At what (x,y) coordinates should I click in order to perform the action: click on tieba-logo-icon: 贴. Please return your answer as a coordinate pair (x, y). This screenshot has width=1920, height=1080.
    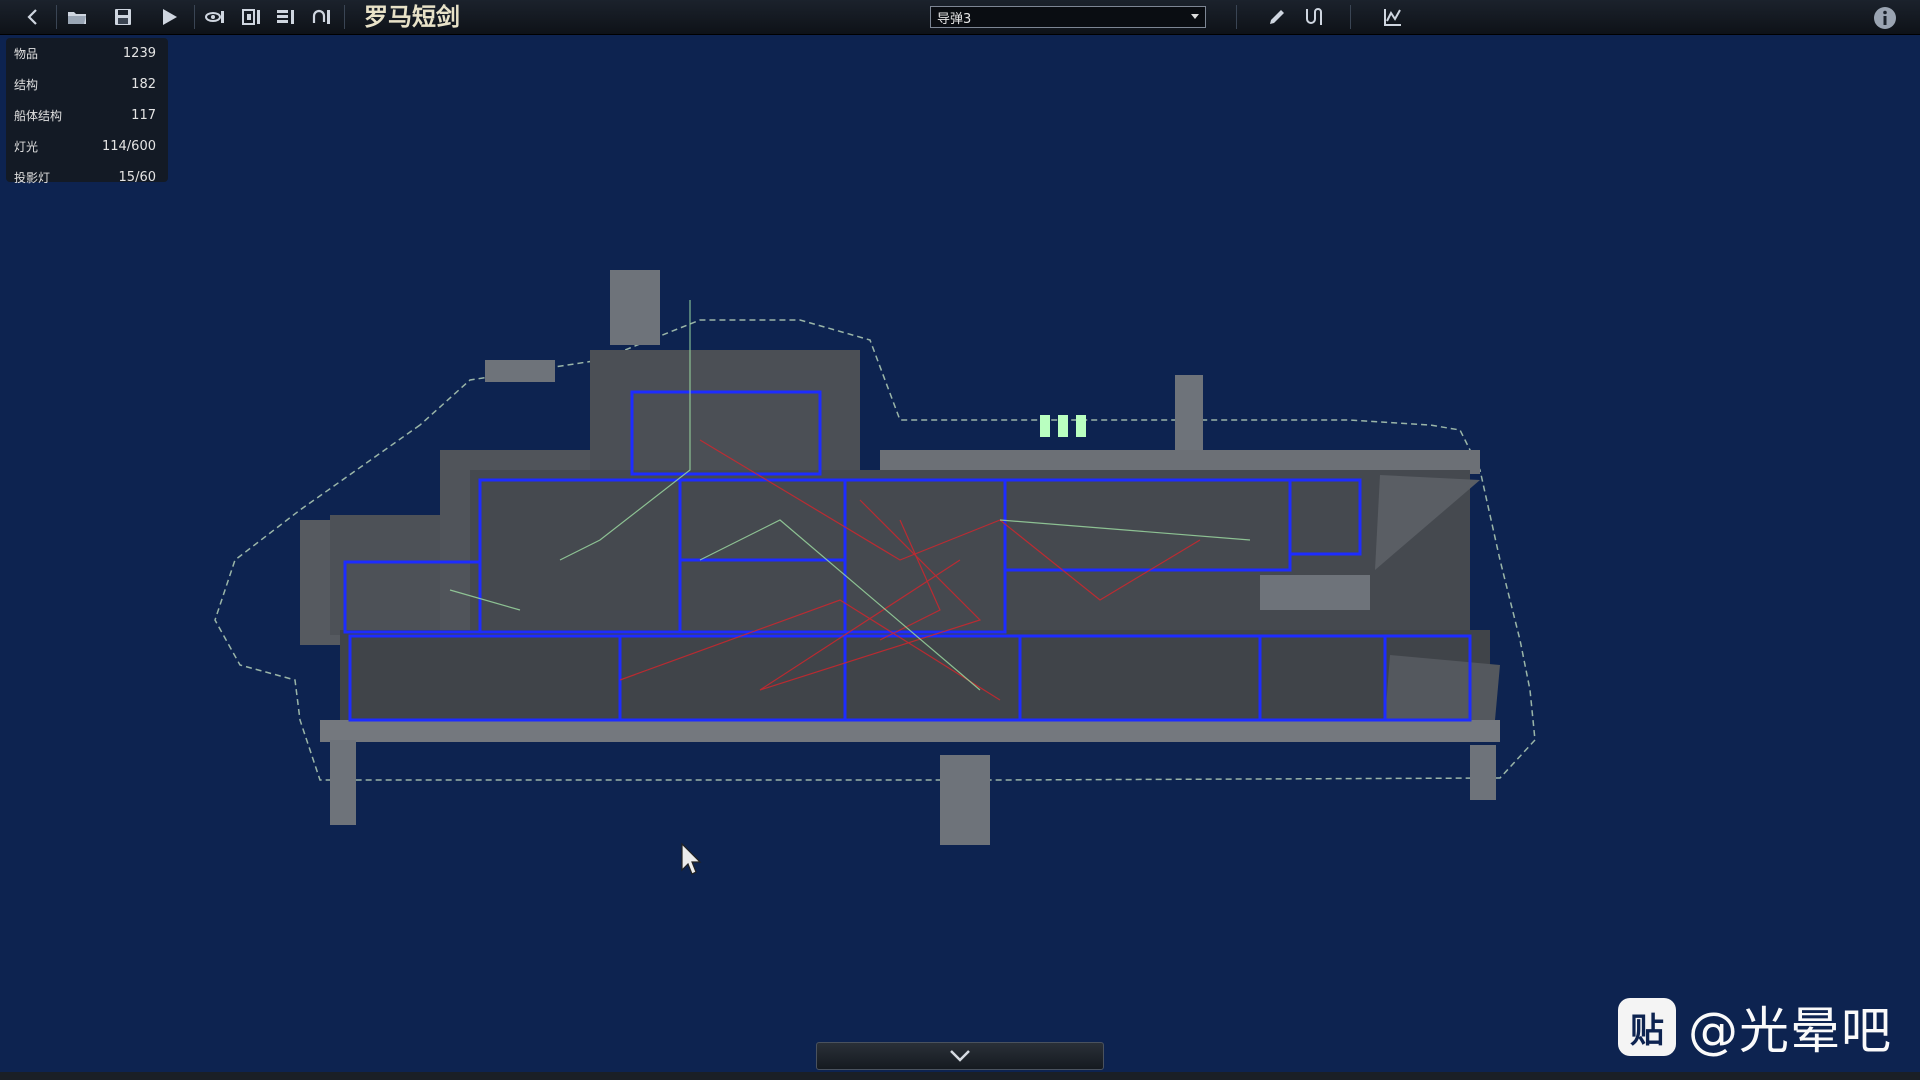
    Looking at the image, I should click on (1647, 1027).